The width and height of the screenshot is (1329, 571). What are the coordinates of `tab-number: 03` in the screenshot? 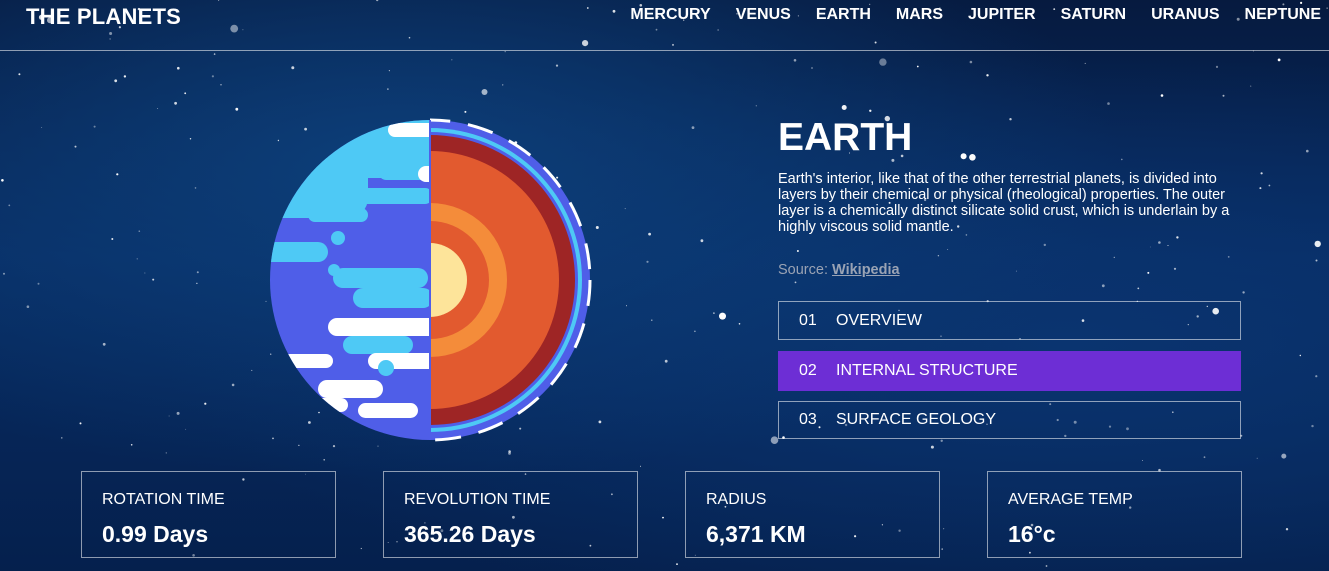 It's located at (808, 419).